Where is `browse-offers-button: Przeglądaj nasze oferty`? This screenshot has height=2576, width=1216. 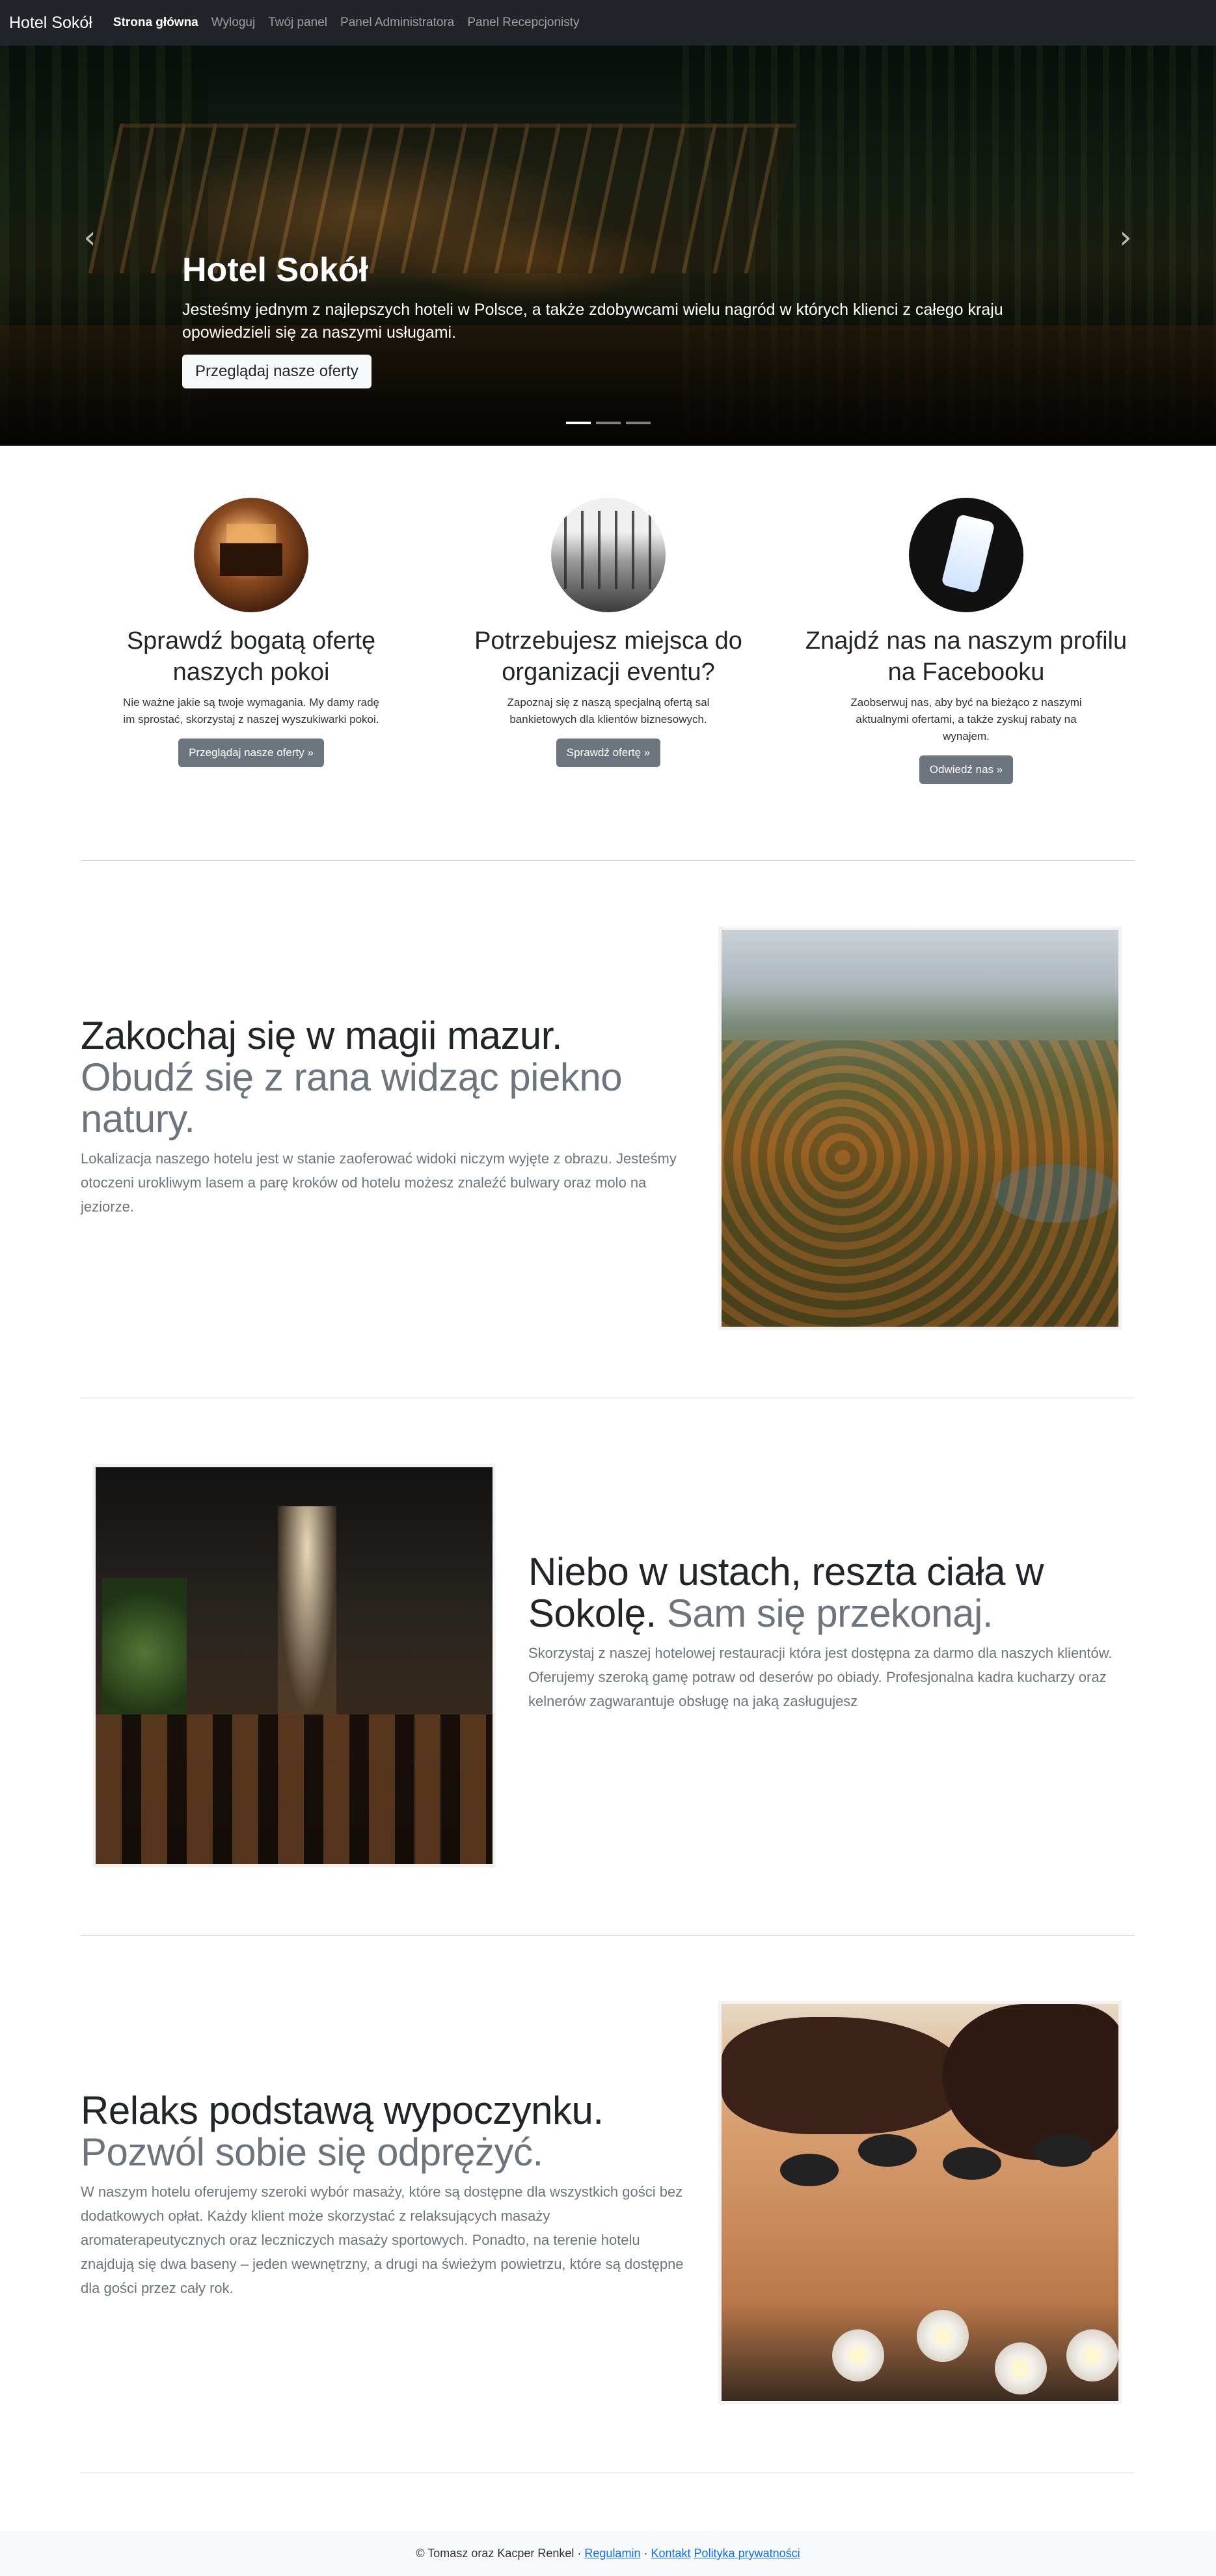 browse-offers-button: Przeglądaj nasze oferty is located at coordinates (277, 371).